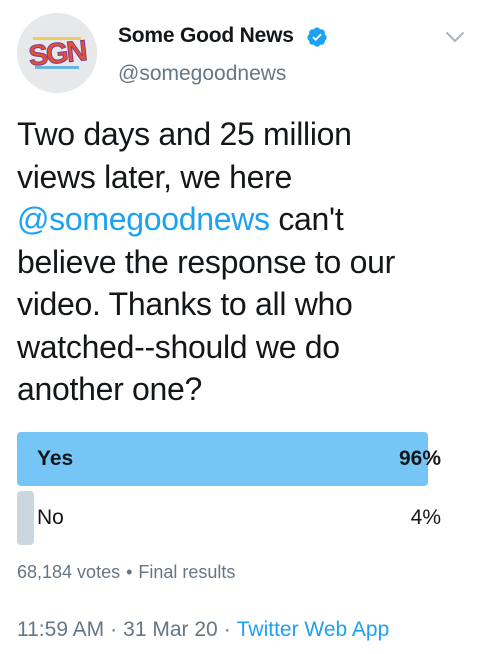 Image resolution: width=480 pixels, height=654 pixels. What do you see at coordinates (317, 37) in the screenshot?
I see `verified-badge-icon` at bounding box center [317, 37].